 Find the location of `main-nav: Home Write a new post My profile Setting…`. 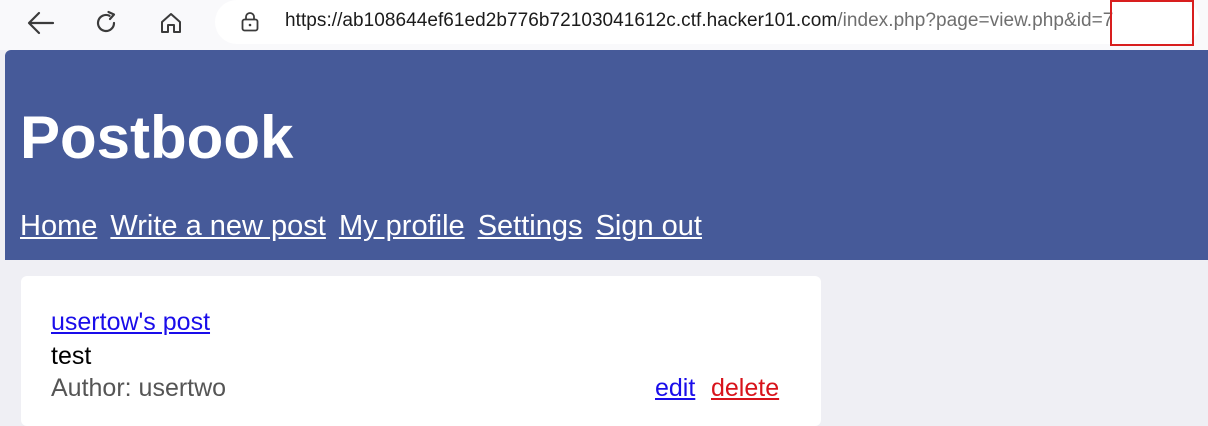

main-nav: Home Write a new post My profile Setting… is located at coordinates (363, 226).